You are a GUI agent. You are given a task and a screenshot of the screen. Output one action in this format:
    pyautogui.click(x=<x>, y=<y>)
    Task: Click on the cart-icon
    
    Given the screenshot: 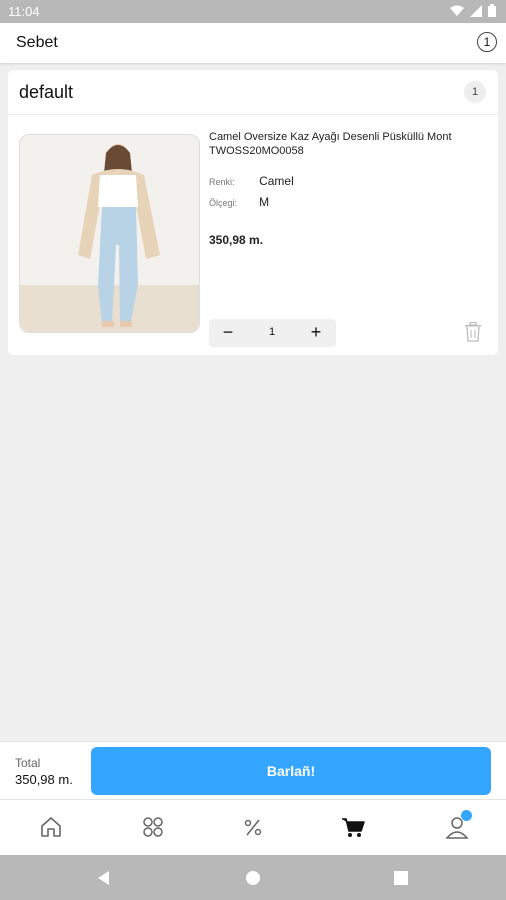 What is the action you would take?
    pyautogui.click(x=353, y=827)
    